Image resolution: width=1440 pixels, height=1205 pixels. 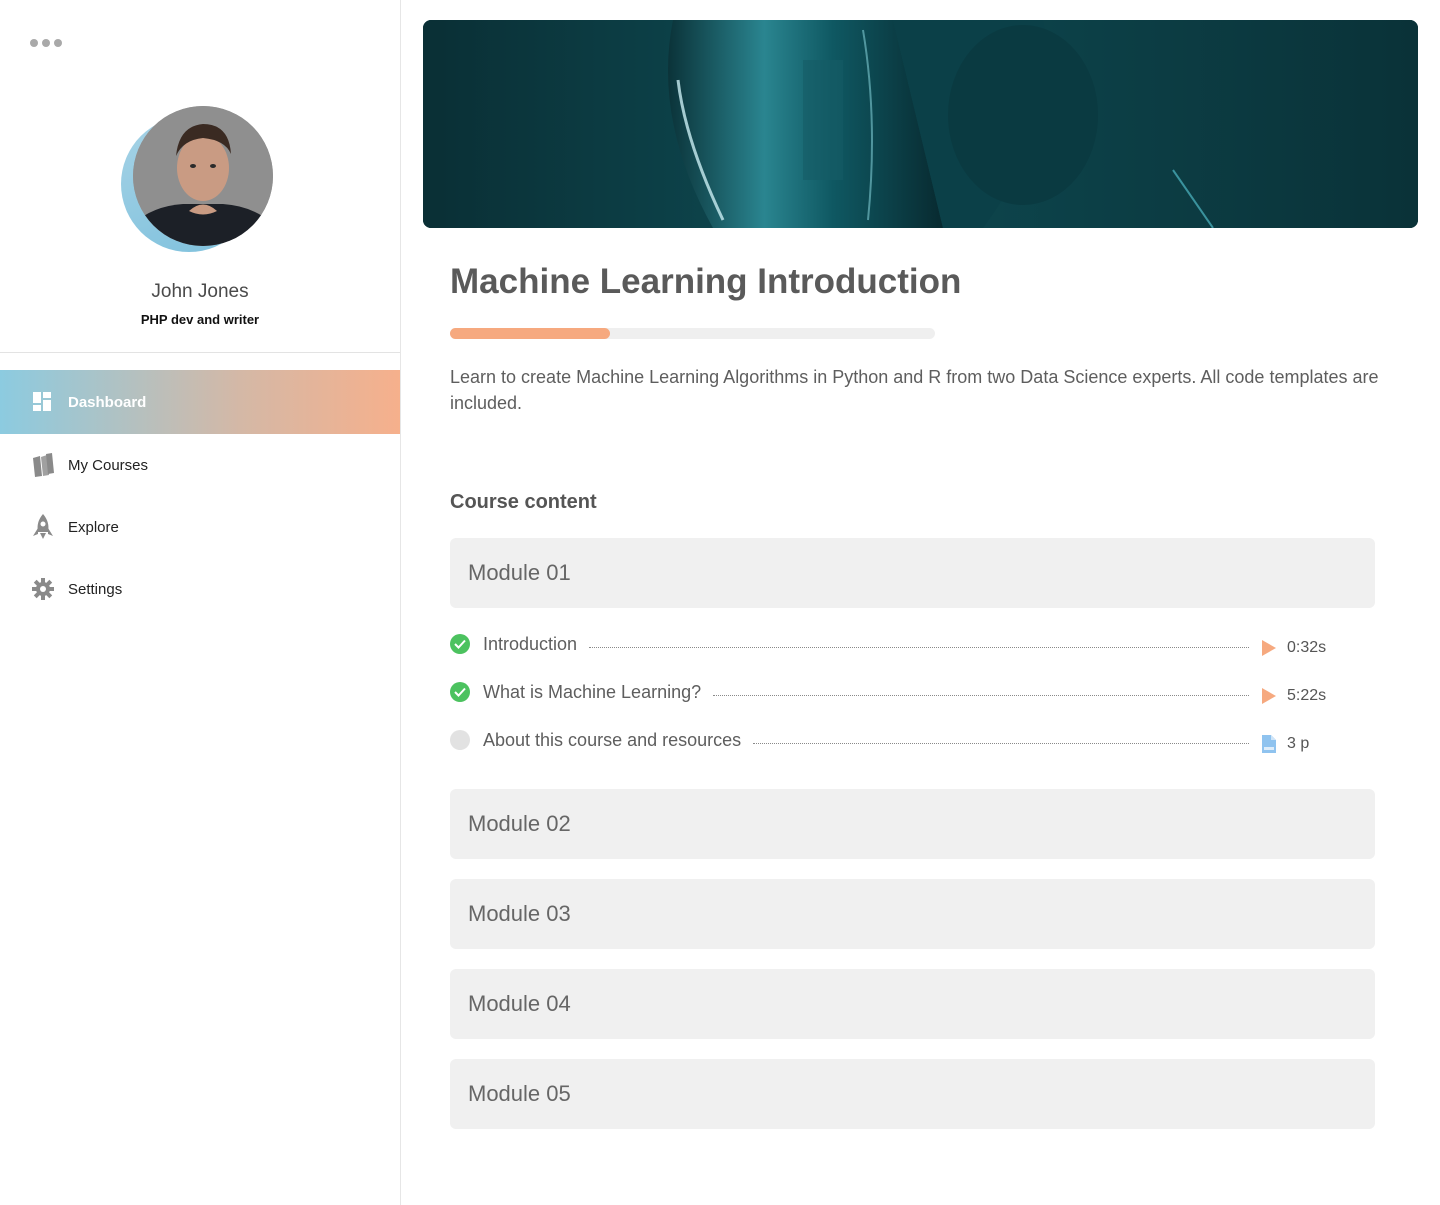 What do you see at coordinates (519, 823) in the screenshot?
I see `module-label: Module 02` at bounding box center [519, 823].